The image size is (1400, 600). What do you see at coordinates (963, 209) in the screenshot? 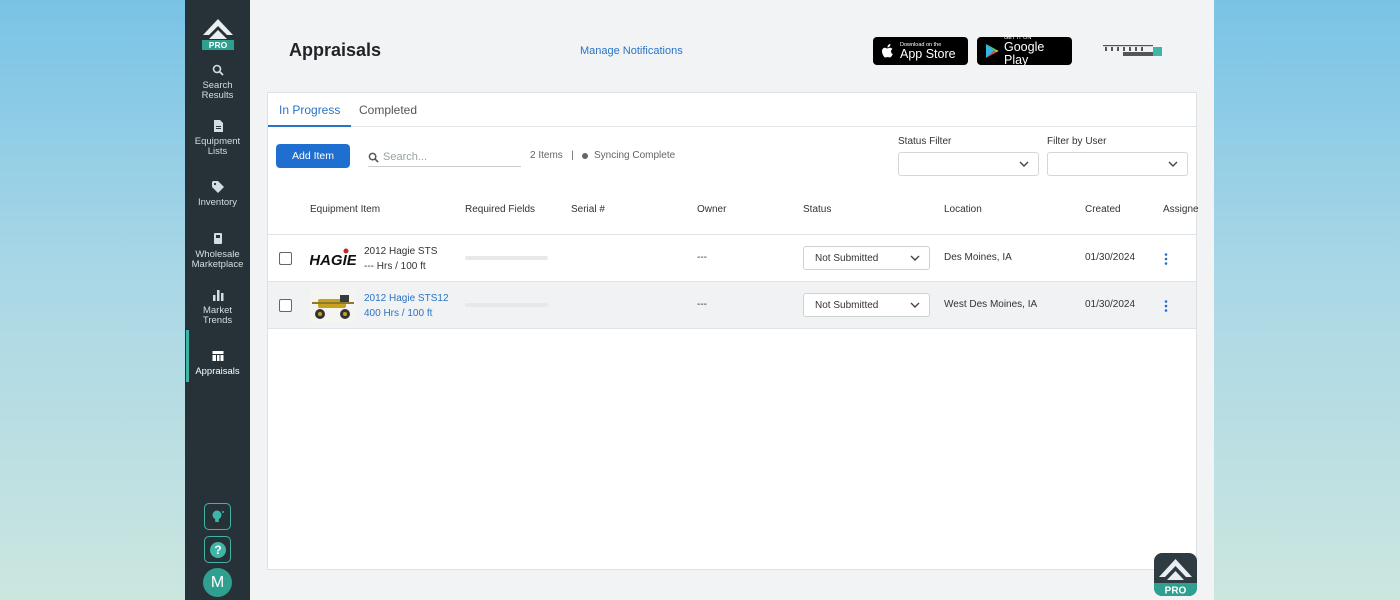
I see `column-header: Location` at bounding box center [963, 209].